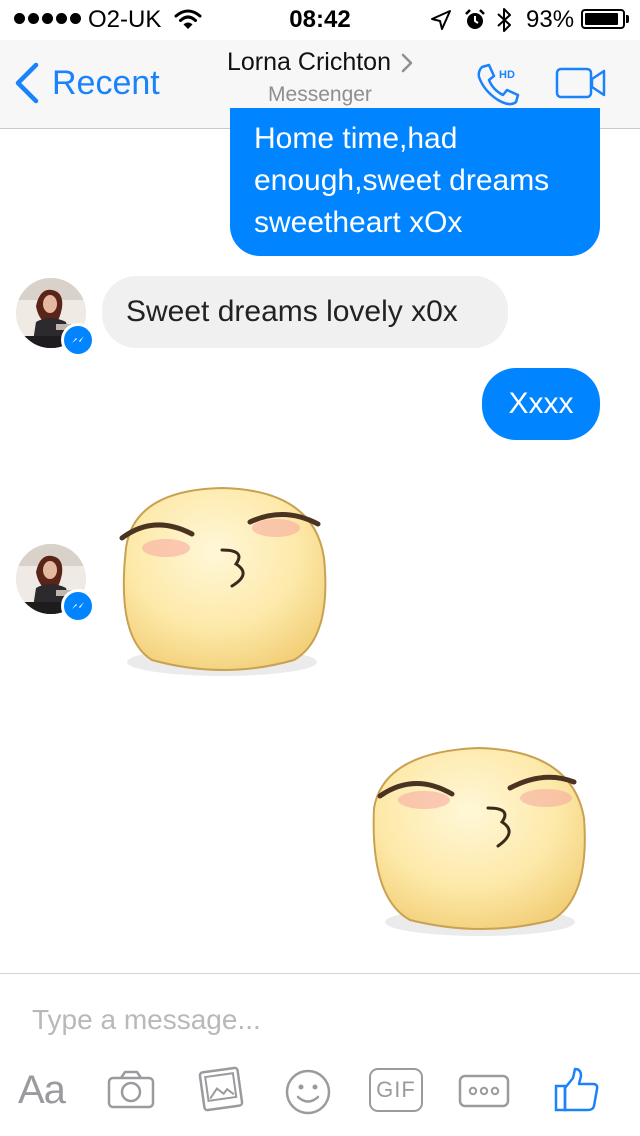 The width and height of the screenshot is (640, 1136). Describe the element at coordinates (309, 62) in the screenshot. I see `contact-name: Lorna Crichton` at that location.